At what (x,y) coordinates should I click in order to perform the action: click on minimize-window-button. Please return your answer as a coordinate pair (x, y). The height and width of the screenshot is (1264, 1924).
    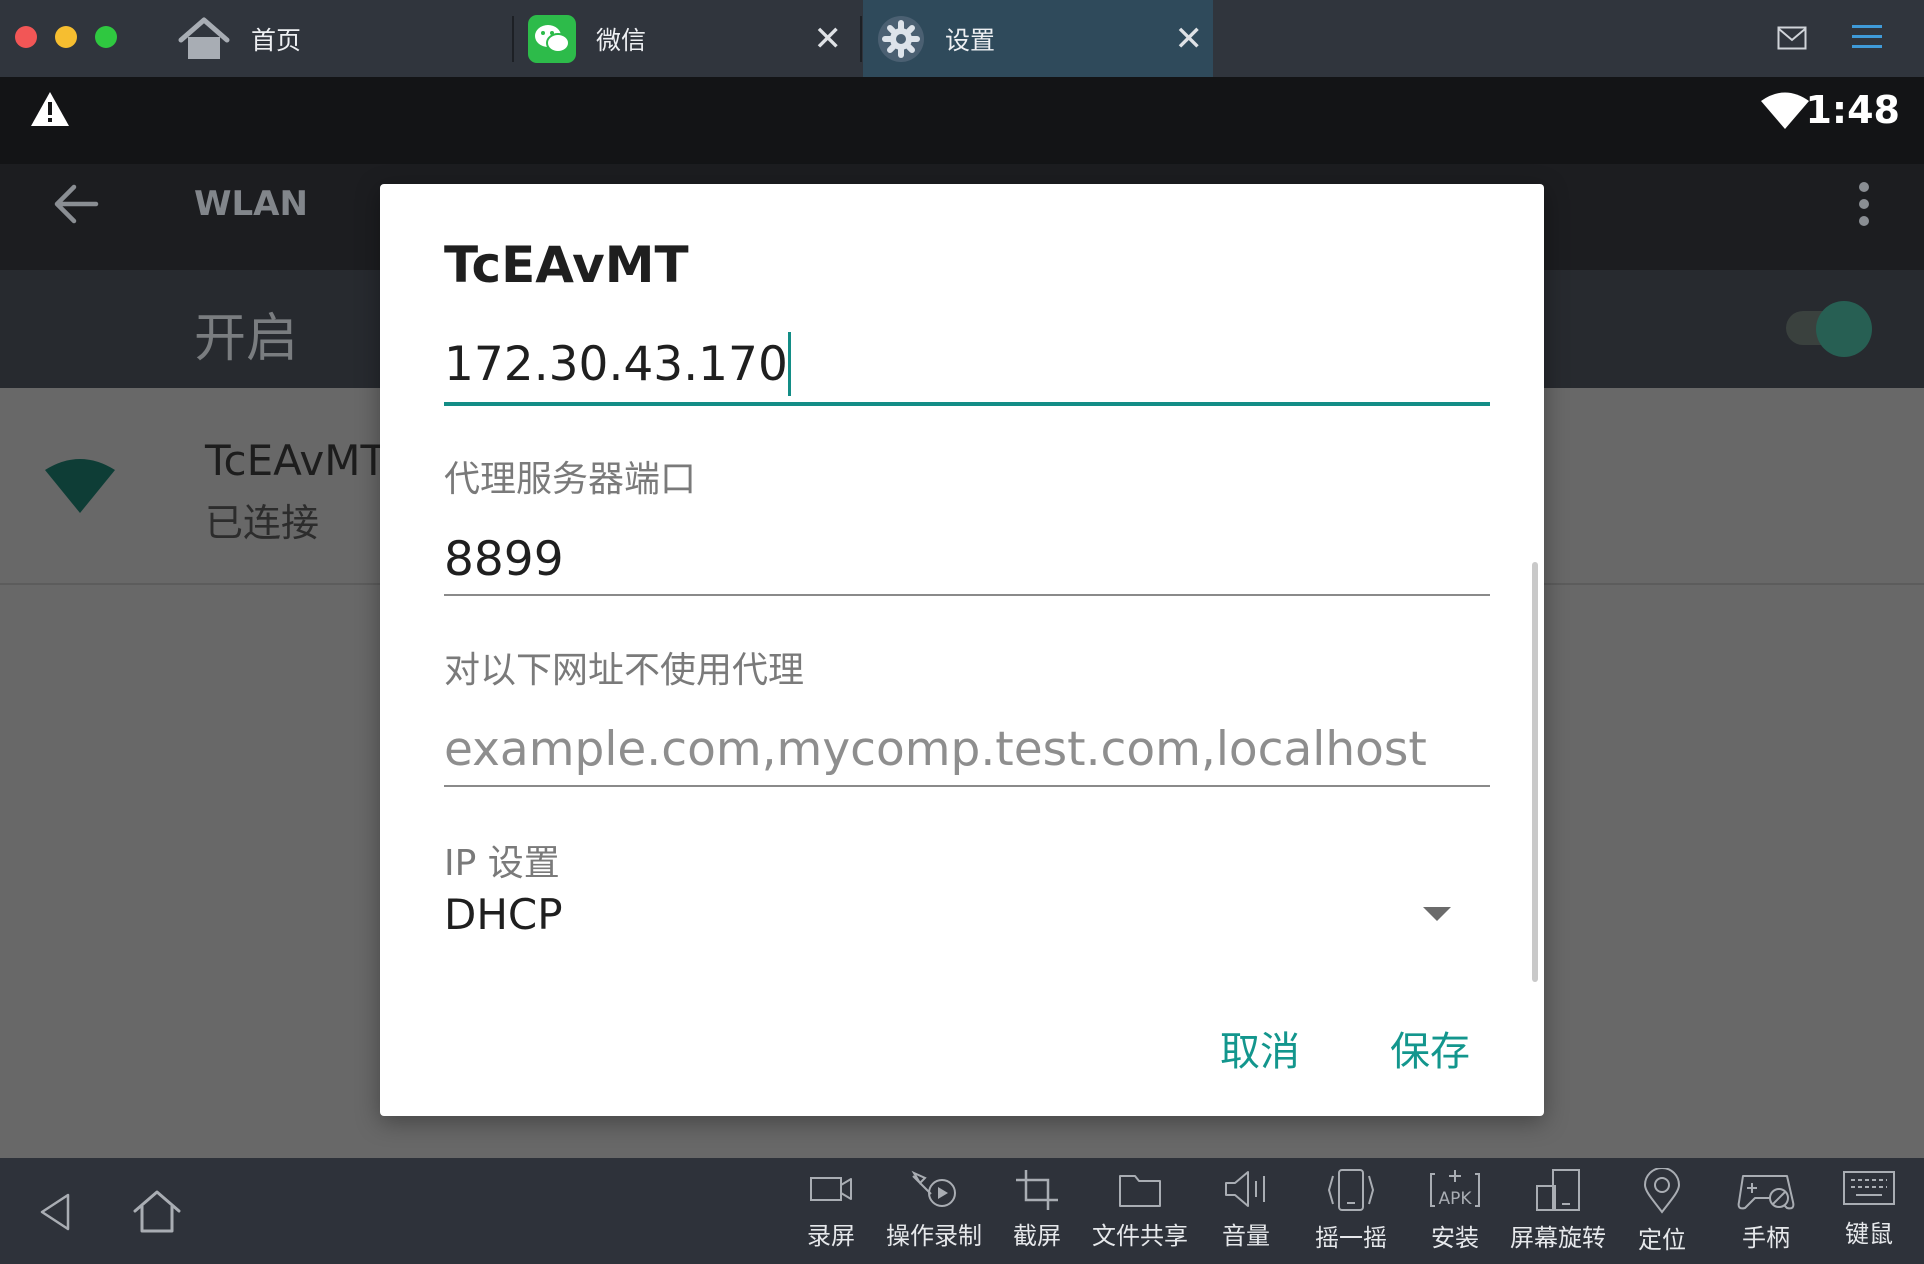
    Looking at the image, I should click on (66, 37).